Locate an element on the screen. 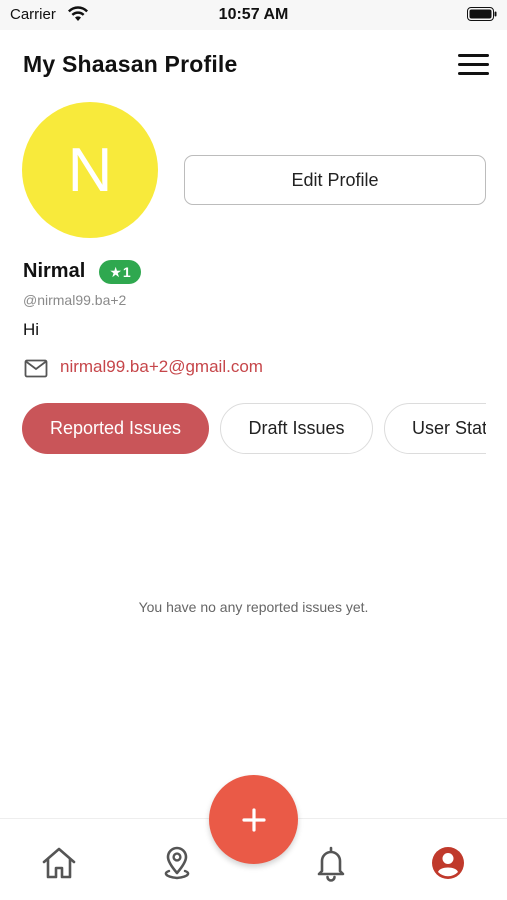  status-time: 10:57 AM is located at coordinates (253, 14).